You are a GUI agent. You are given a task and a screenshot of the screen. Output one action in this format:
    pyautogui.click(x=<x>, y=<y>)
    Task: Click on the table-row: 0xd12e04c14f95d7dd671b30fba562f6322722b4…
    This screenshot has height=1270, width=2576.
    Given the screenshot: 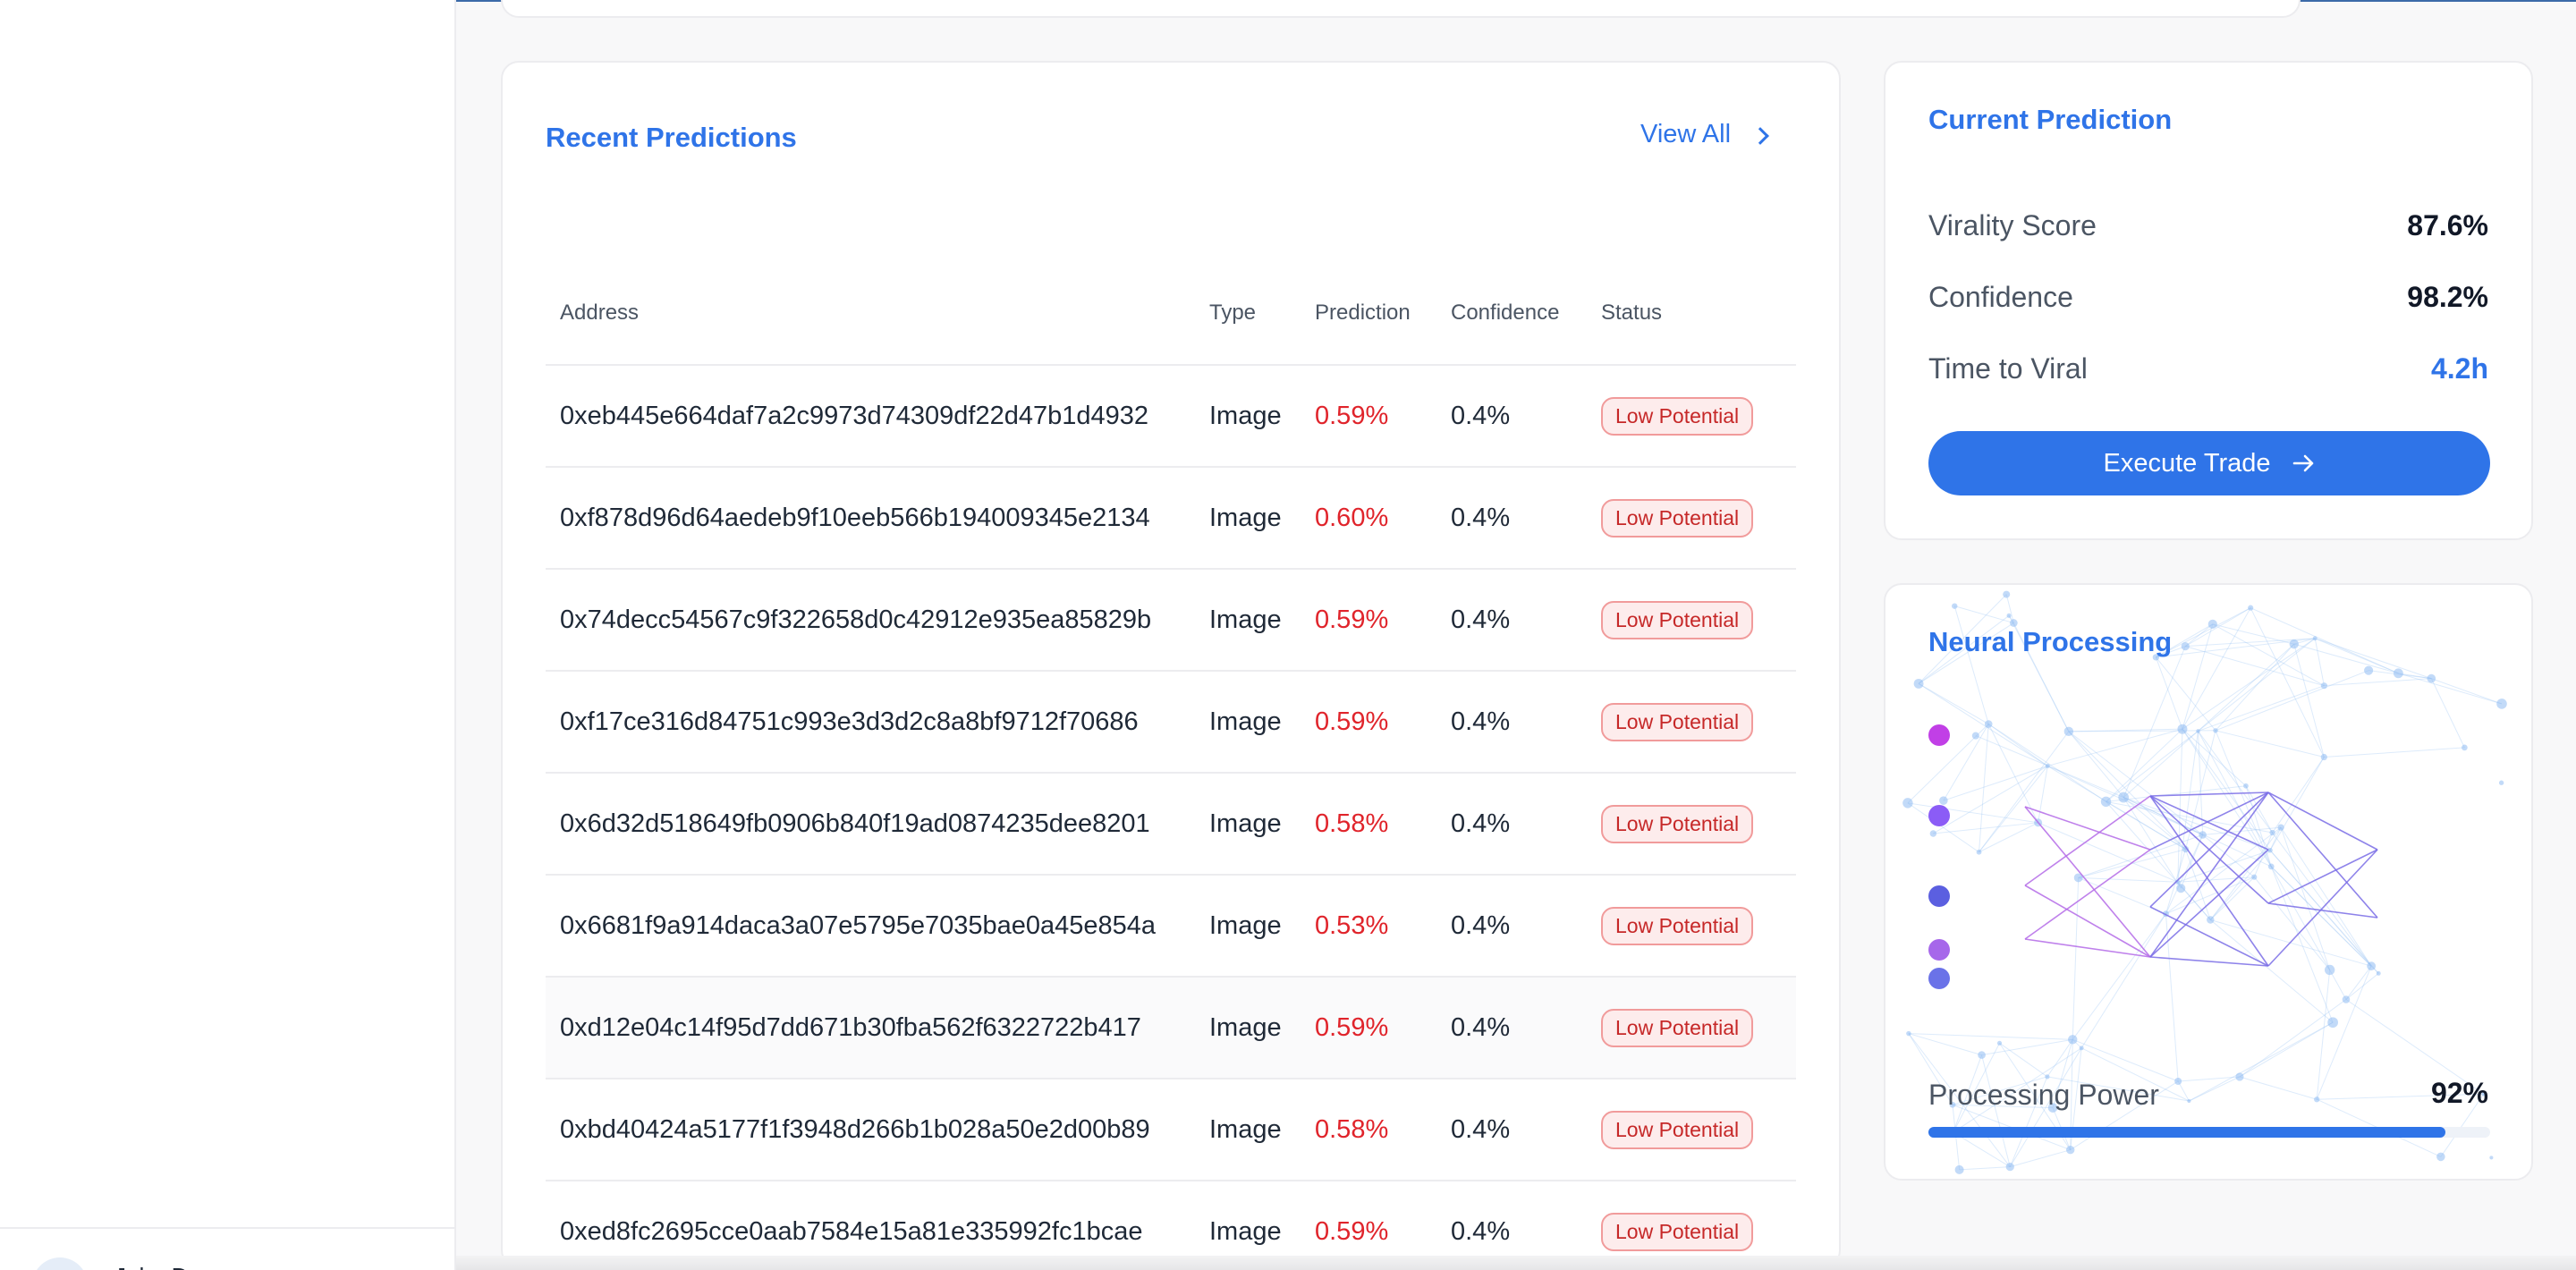 What is the action you would take?
    pyautogui.click(x=1171, y=1028)
    